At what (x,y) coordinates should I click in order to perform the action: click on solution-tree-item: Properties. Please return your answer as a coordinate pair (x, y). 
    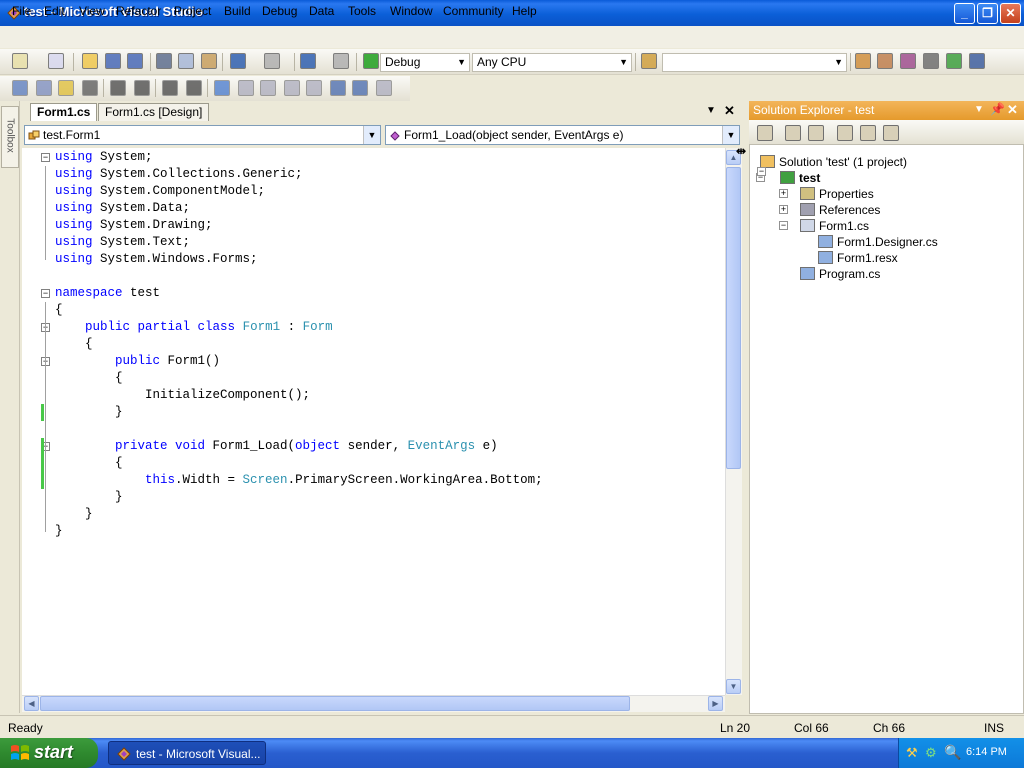
    Looking at the image, I should click on (846, 194).